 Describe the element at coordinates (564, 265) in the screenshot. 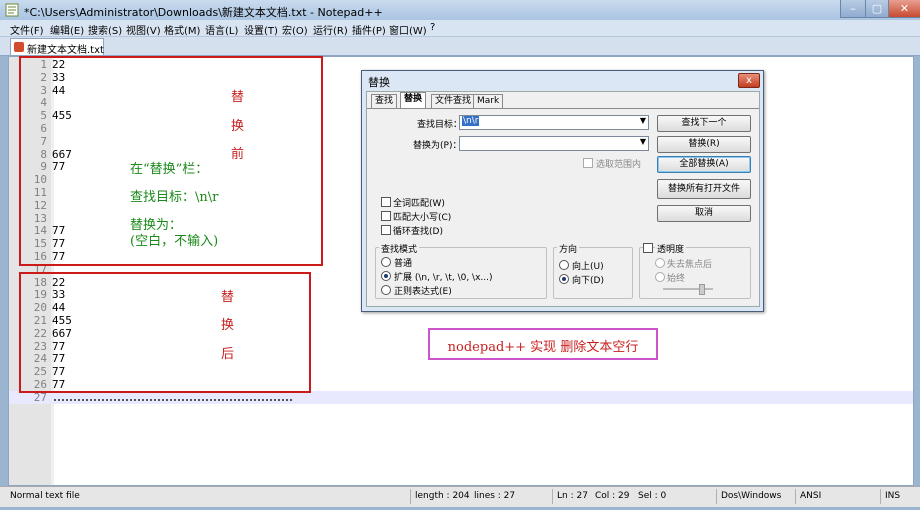

I see `direction-up-radio` at that location.